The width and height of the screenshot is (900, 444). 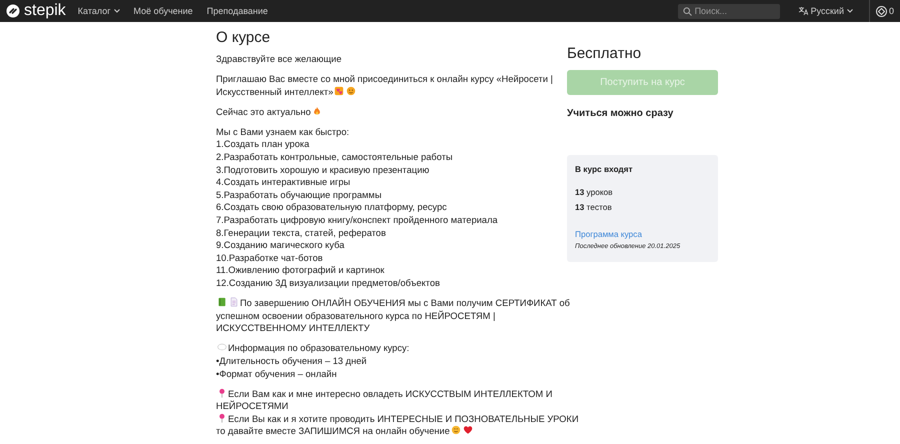 I want to click on book-icon, so click(x=222, y=302).